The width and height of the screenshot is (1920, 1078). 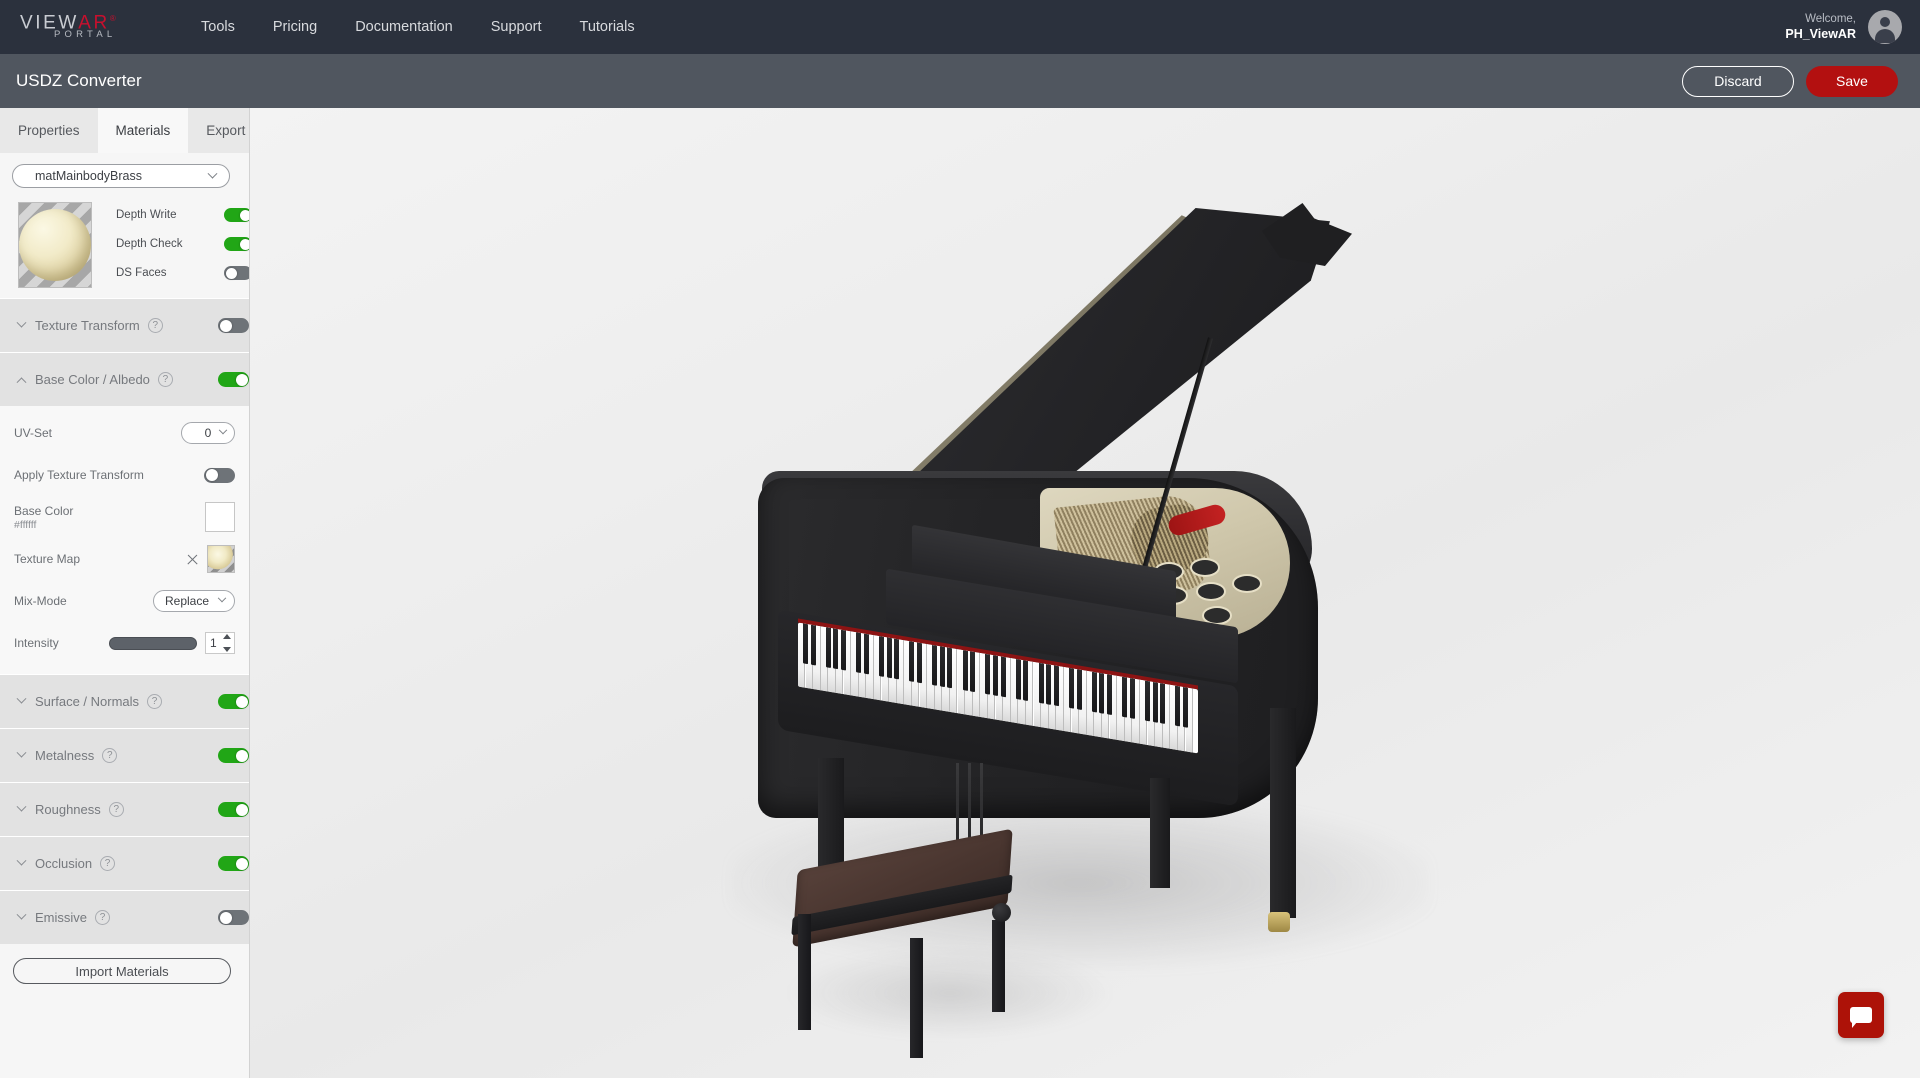 I want to click on toggle-row-depth-check: Depth Check, so click(x=182, y=244).